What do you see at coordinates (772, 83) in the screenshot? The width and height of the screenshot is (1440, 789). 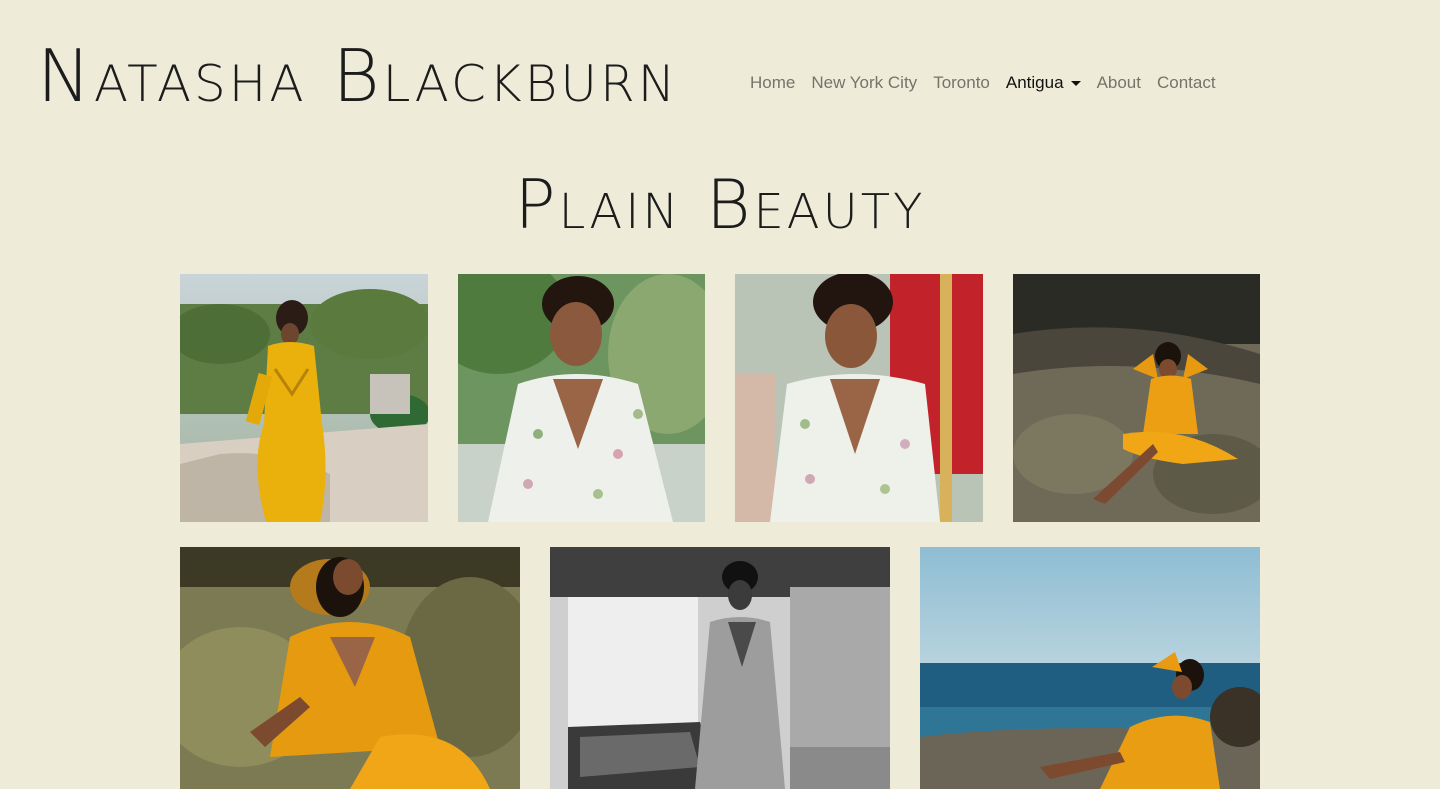 I see `nav-item-home: Home` at bounding box center [772, 83].